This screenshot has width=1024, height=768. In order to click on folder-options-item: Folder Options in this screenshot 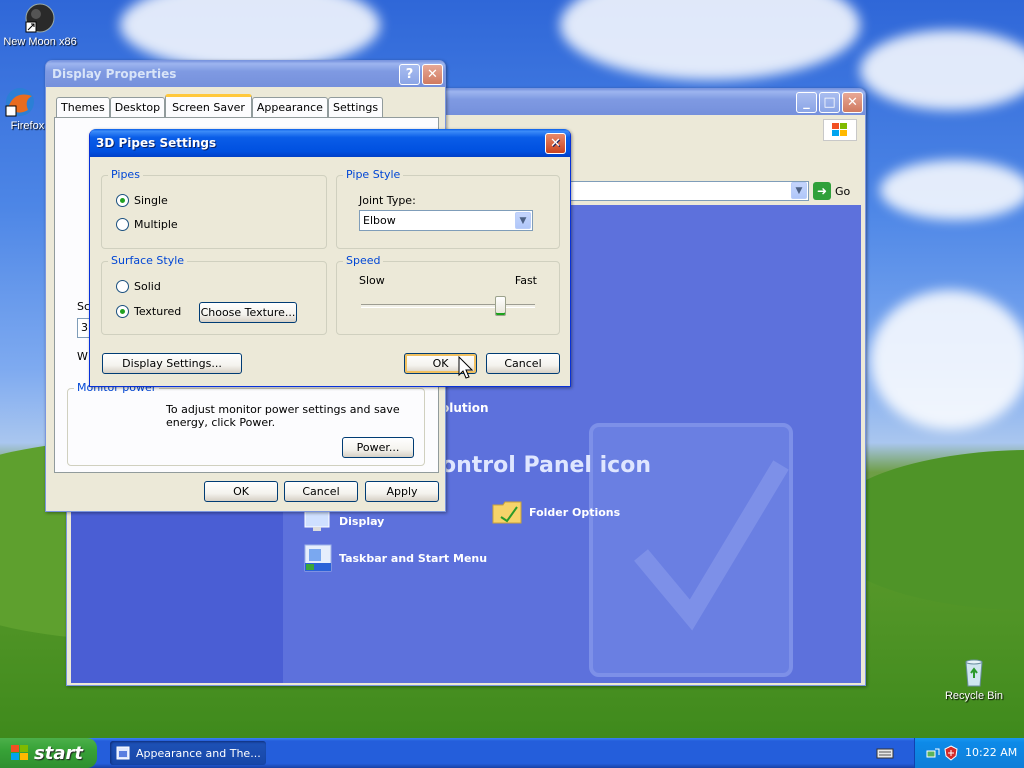, I will do `click(555, 512)`.